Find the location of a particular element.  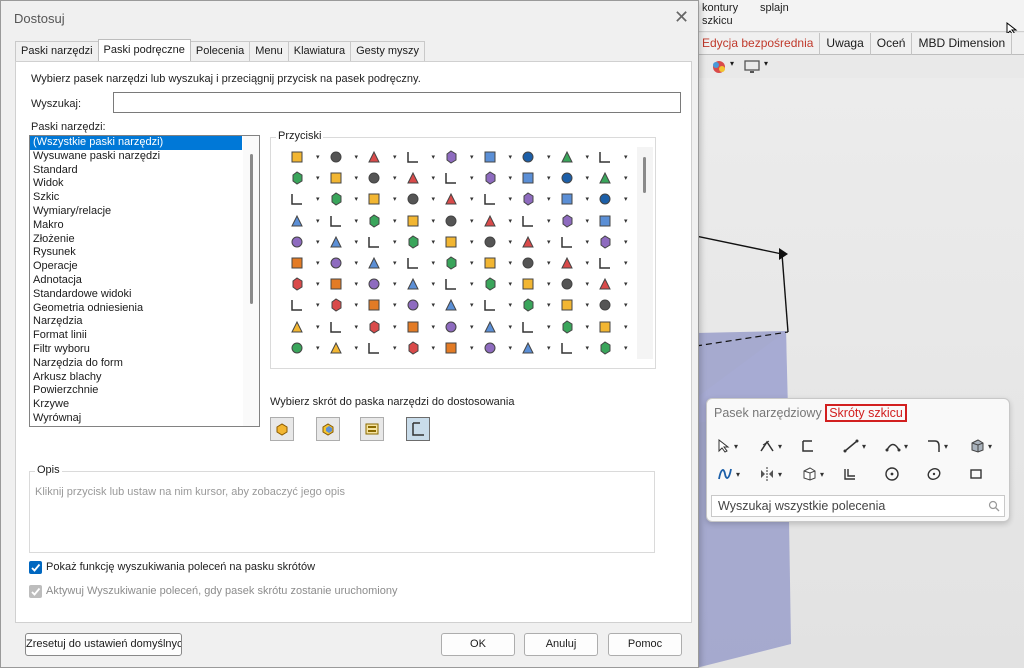

tab-note: Uwaga is located at coordinates (845, 44).